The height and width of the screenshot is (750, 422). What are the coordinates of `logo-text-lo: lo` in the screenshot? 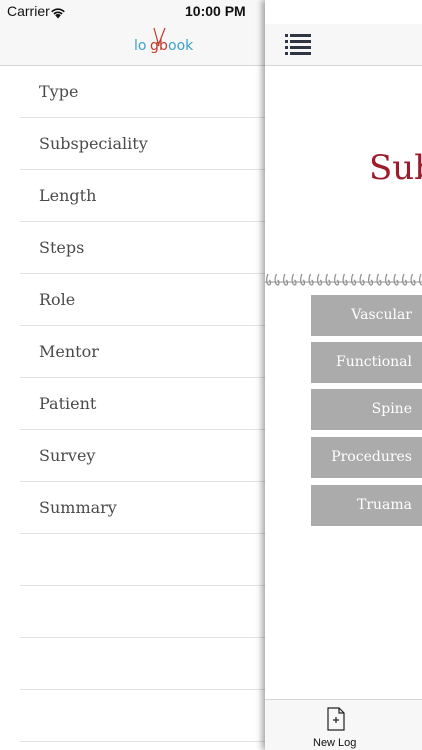 It's located at (140, 46).